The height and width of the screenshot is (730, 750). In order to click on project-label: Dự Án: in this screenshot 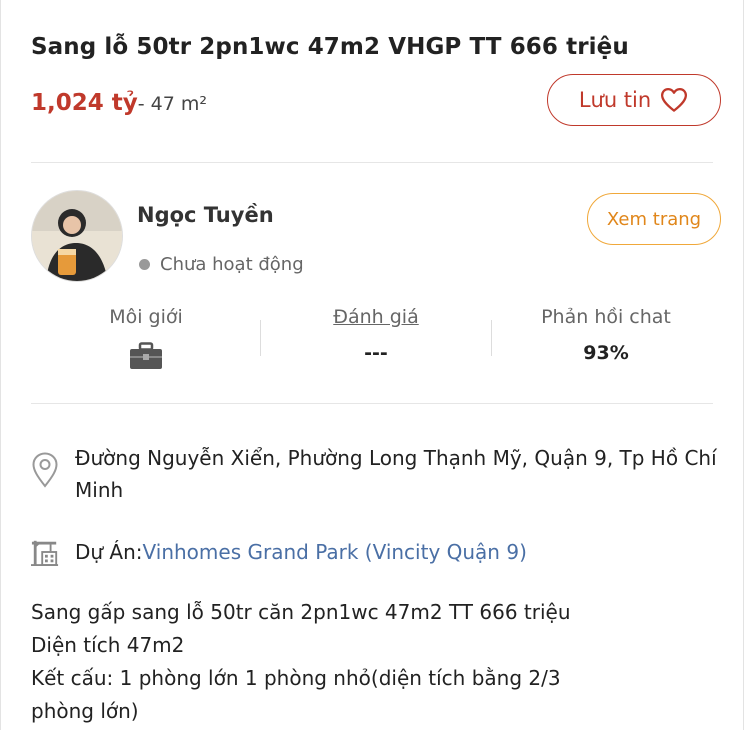, I will do `click(109, 552)`.